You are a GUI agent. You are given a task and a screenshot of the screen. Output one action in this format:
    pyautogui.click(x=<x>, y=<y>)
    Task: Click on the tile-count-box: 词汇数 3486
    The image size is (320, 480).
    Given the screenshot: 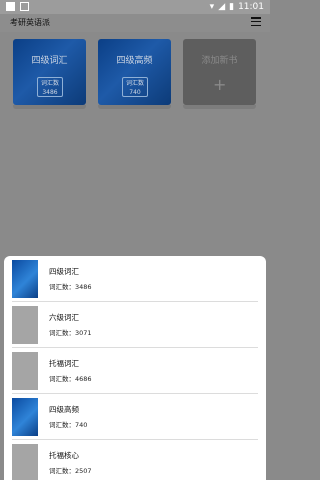 What is the action you would take?
    pyautogui.click(x=50, y=87)
    